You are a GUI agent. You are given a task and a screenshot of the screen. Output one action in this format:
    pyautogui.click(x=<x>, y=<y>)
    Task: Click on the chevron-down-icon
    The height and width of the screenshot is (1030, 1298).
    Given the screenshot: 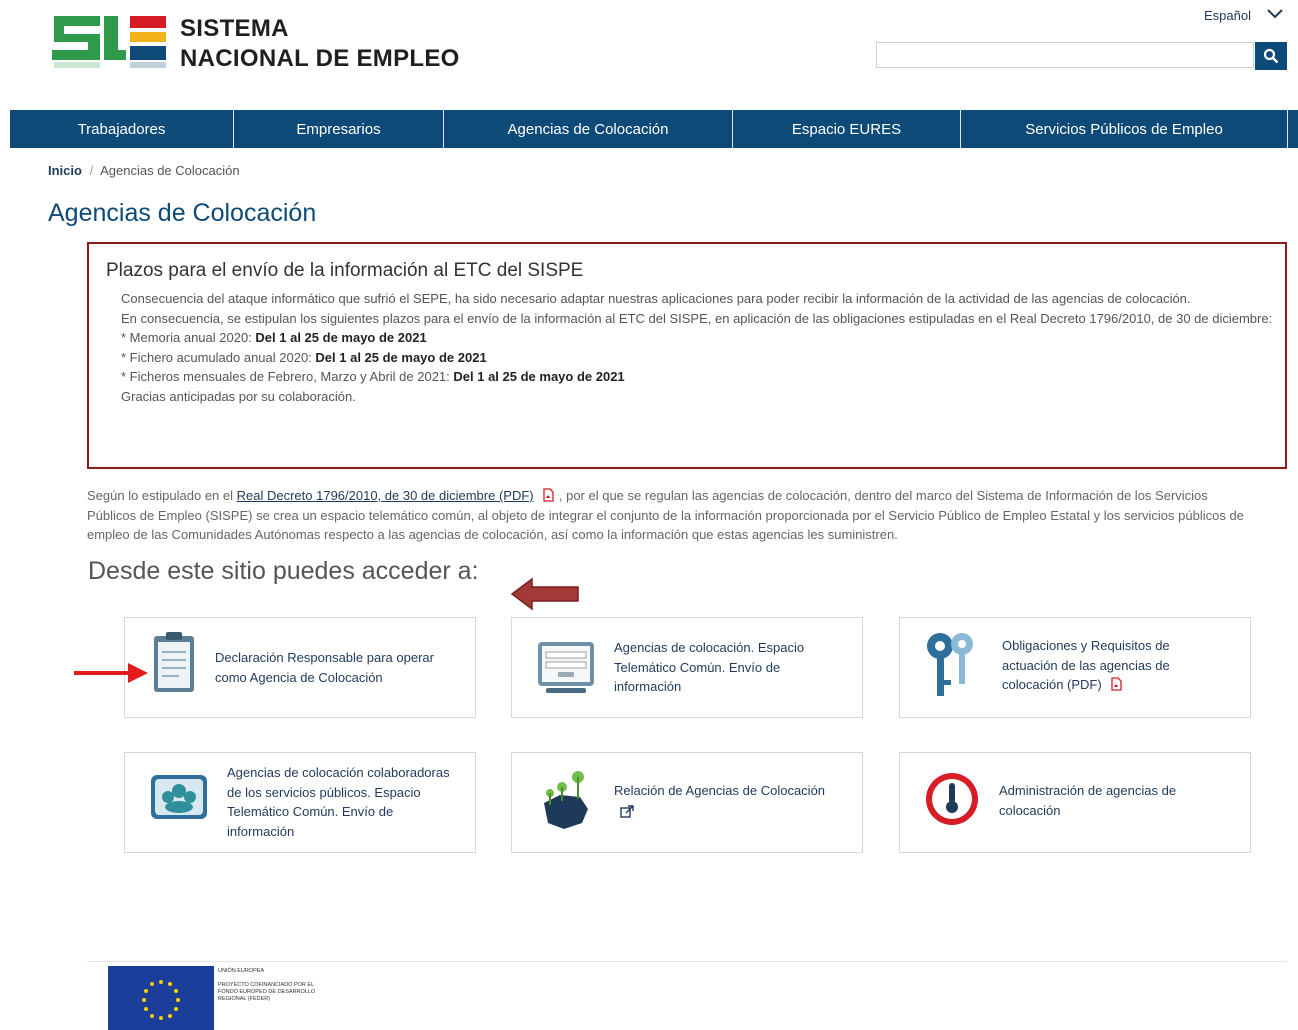 What is the action you would take?
    pyautogui.click(x=1275, y=15)
    